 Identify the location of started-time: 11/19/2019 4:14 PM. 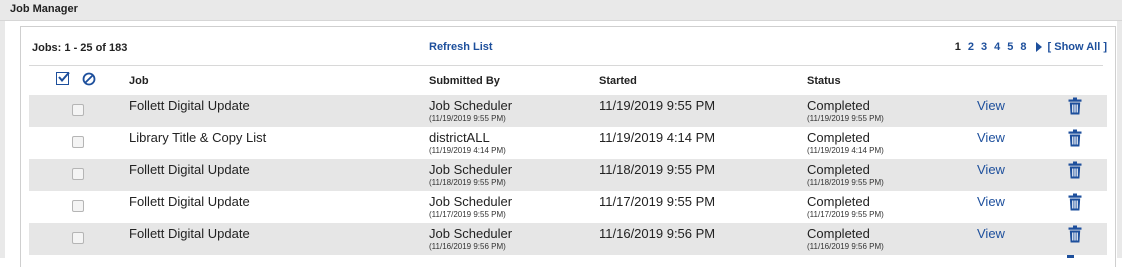
(657, 137).